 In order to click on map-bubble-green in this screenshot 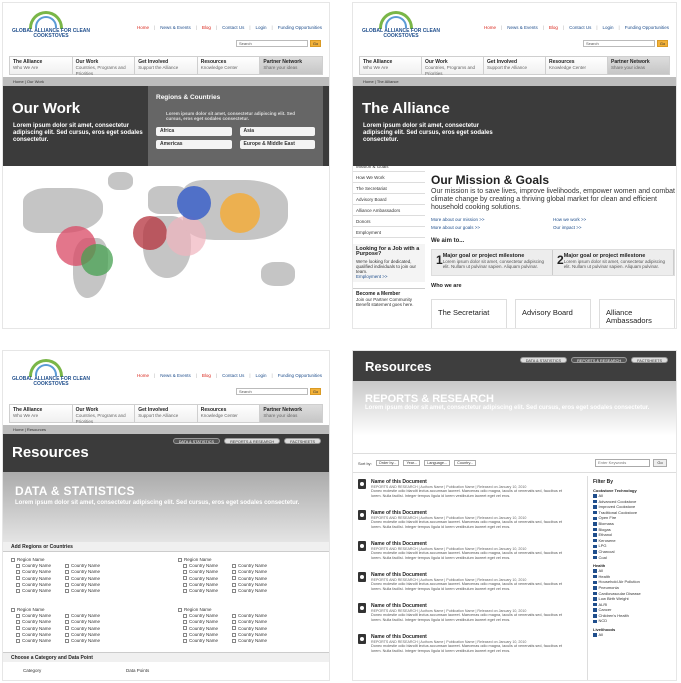, I will do `click(97, 260)`.